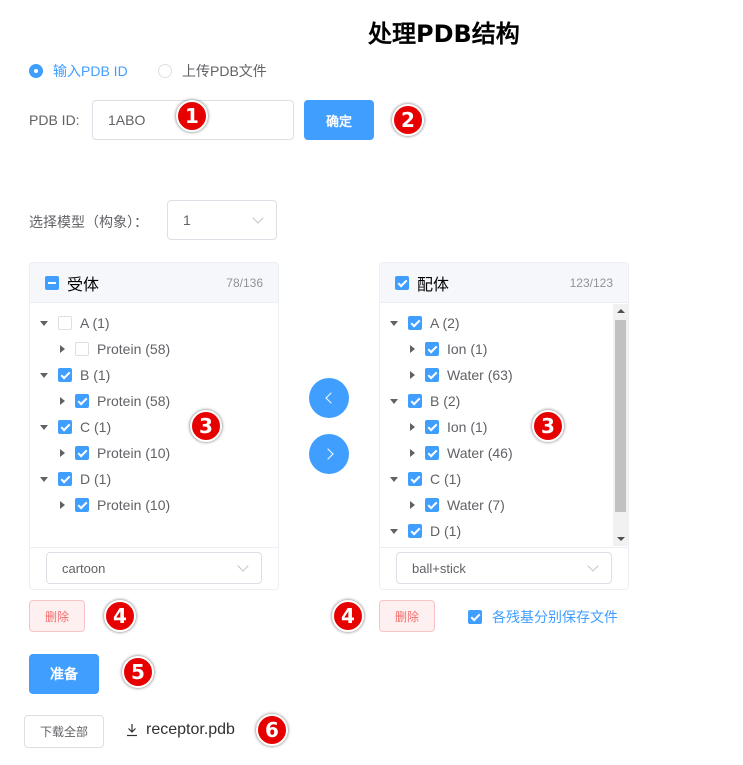 This screenshot has width=743, height=765. Describe the element at coordinates (84, 568) in the screenshot. I see `receptor-style-value: cartoon` at that location.